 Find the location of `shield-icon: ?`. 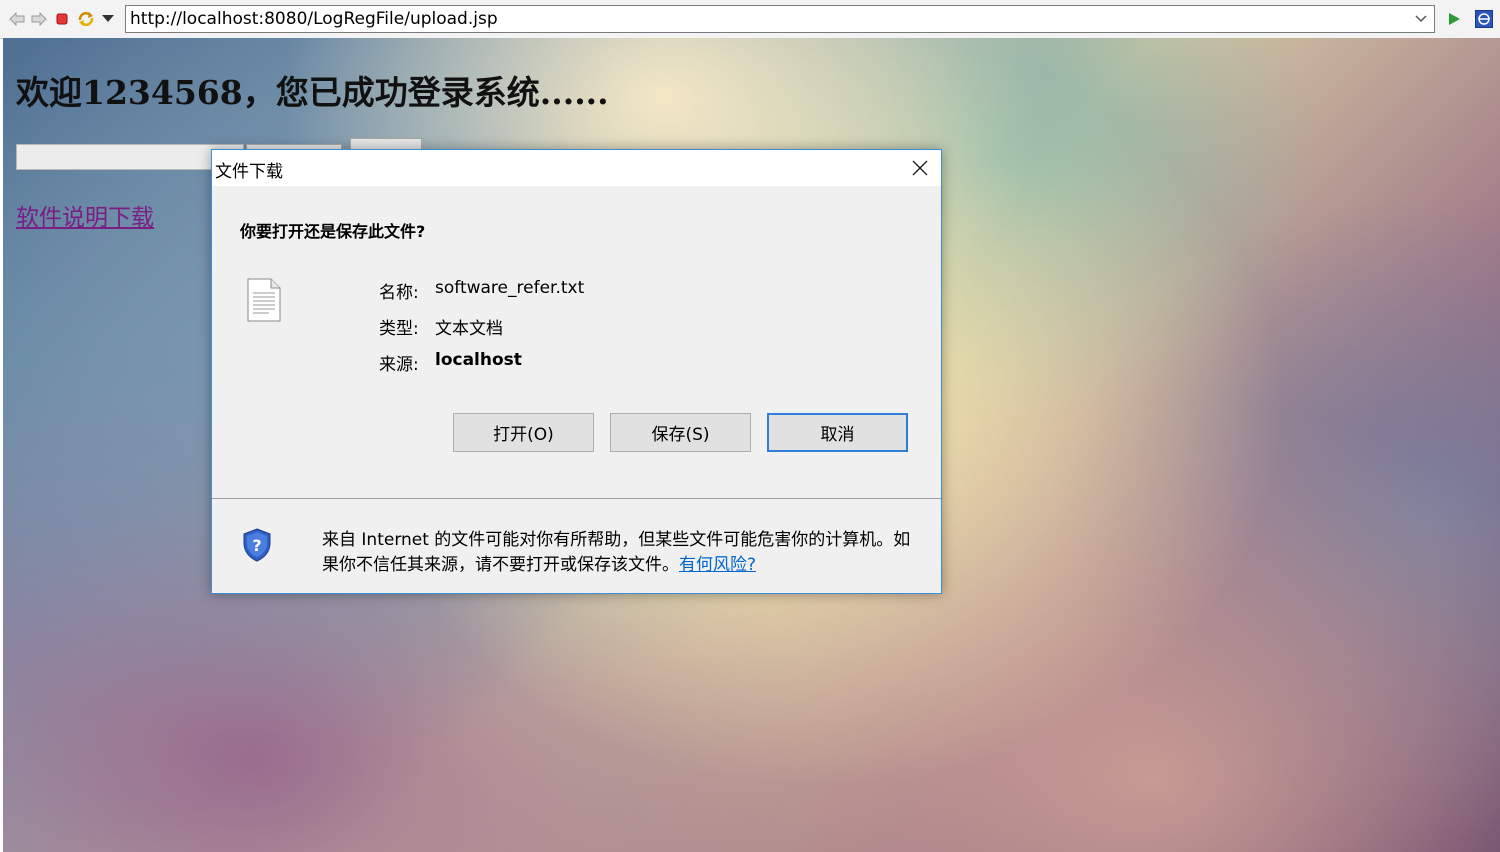

shield-icon: ? is located at coordinates (257, 547).